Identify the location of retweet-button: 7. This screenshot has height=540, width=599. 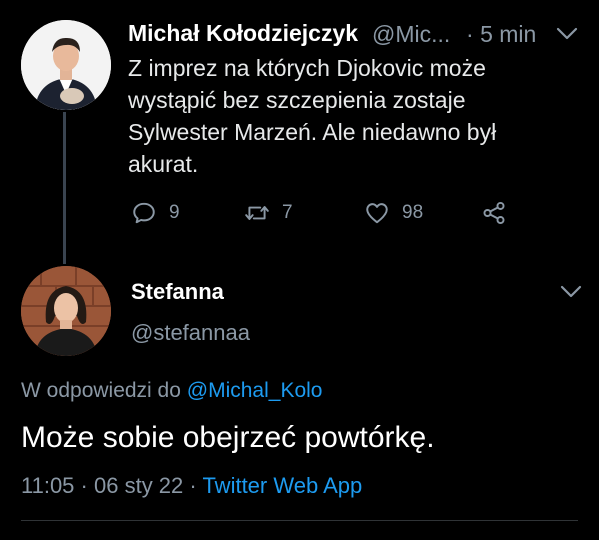
(268, 213).